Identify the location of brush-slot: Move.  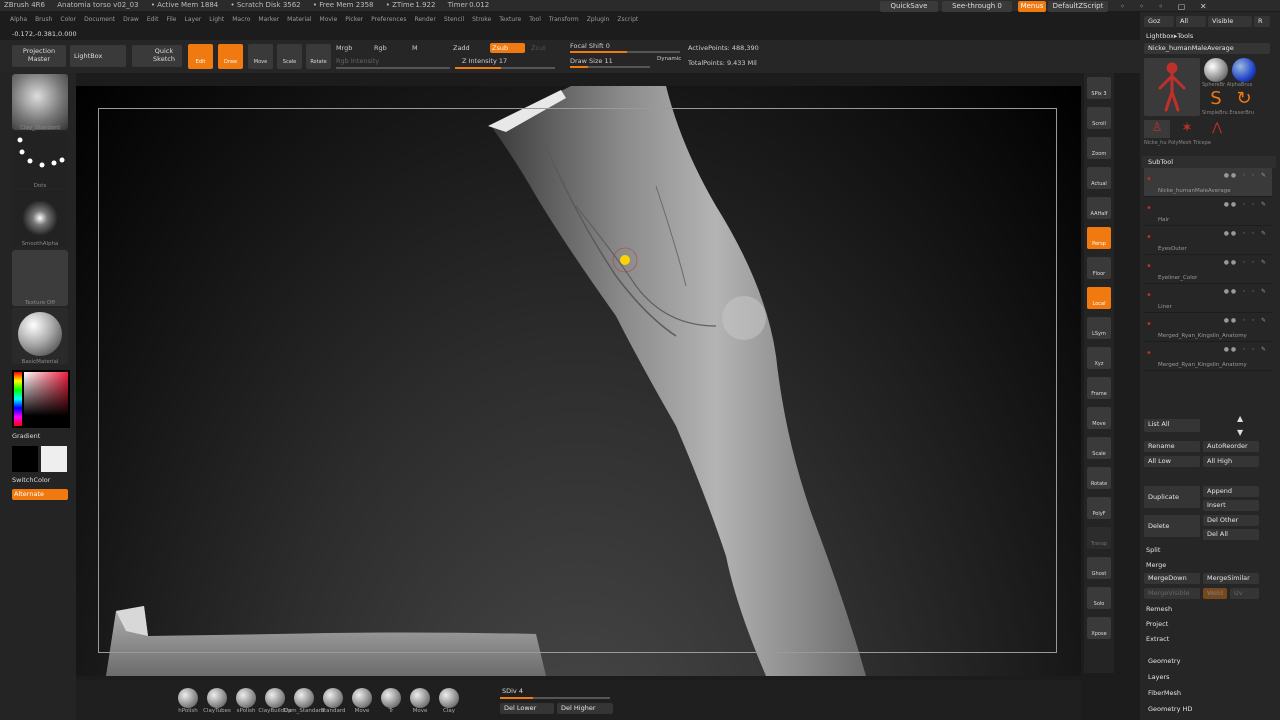
(420, 703).